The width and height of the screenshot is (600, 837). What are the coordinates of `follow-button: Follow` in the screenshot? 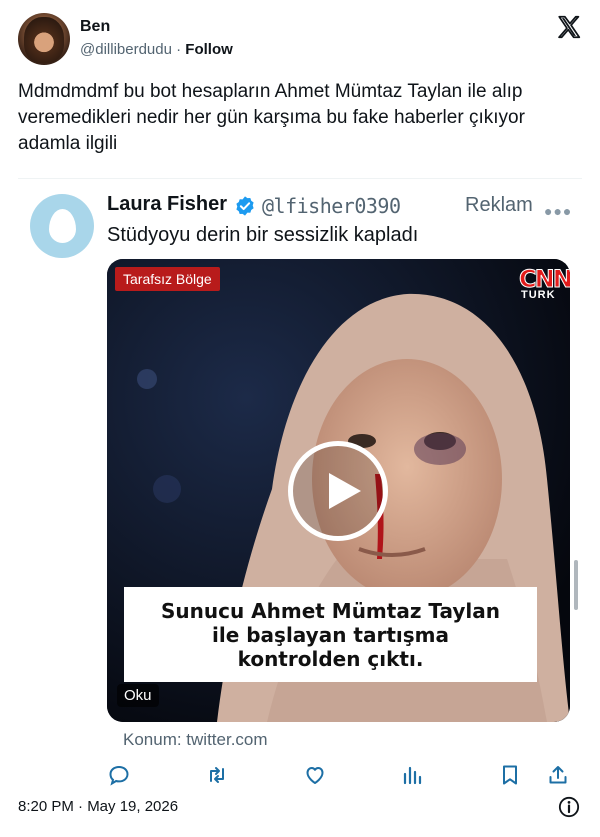 It's located at (209, 49).